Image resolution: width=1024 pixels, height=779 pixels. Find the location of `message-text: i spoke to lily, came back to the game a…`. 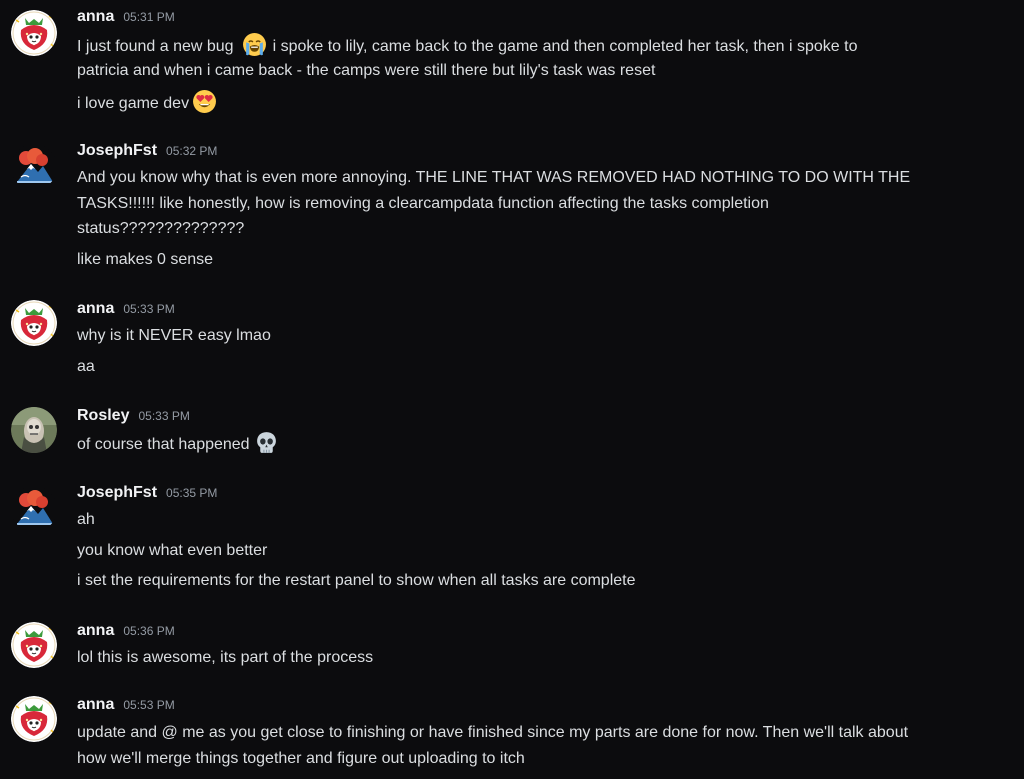

message-text: i spoke to lily, came back to the game a… is located at coordinates (565, 46).